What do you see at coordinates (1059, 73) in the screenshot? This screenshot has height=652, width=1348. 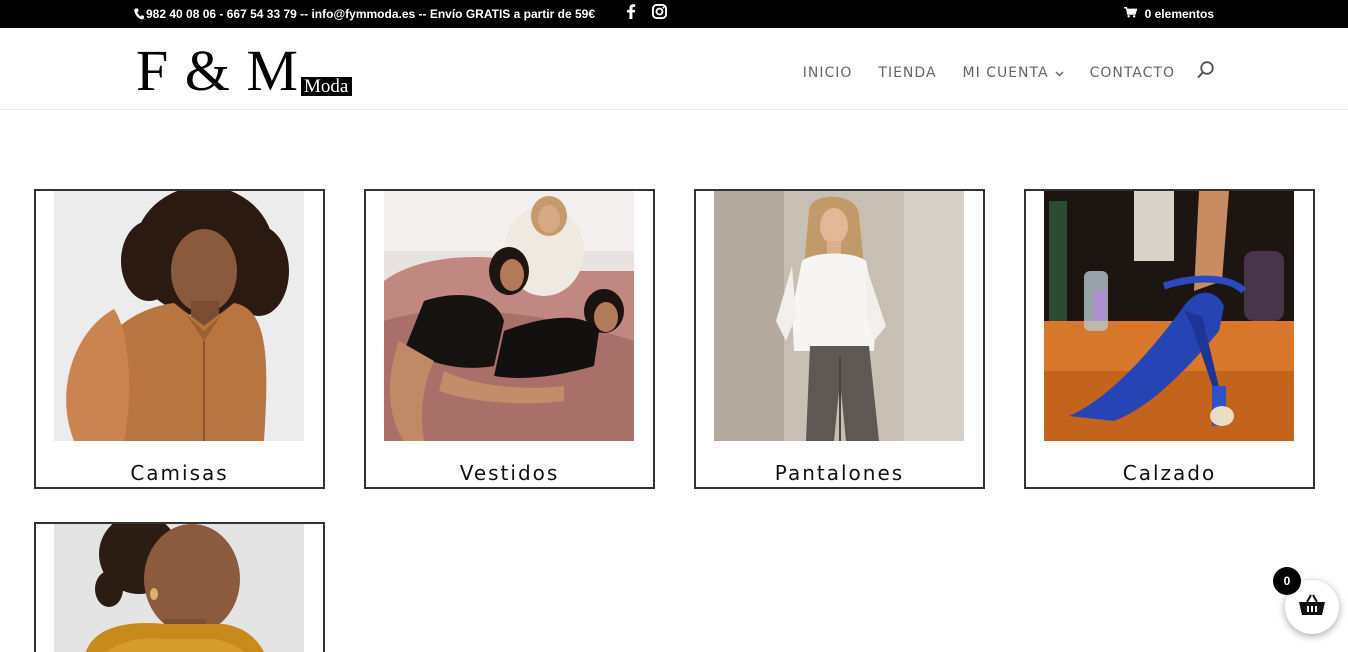 I see `chevron-down-icon` at bounding box center [1059, 73].